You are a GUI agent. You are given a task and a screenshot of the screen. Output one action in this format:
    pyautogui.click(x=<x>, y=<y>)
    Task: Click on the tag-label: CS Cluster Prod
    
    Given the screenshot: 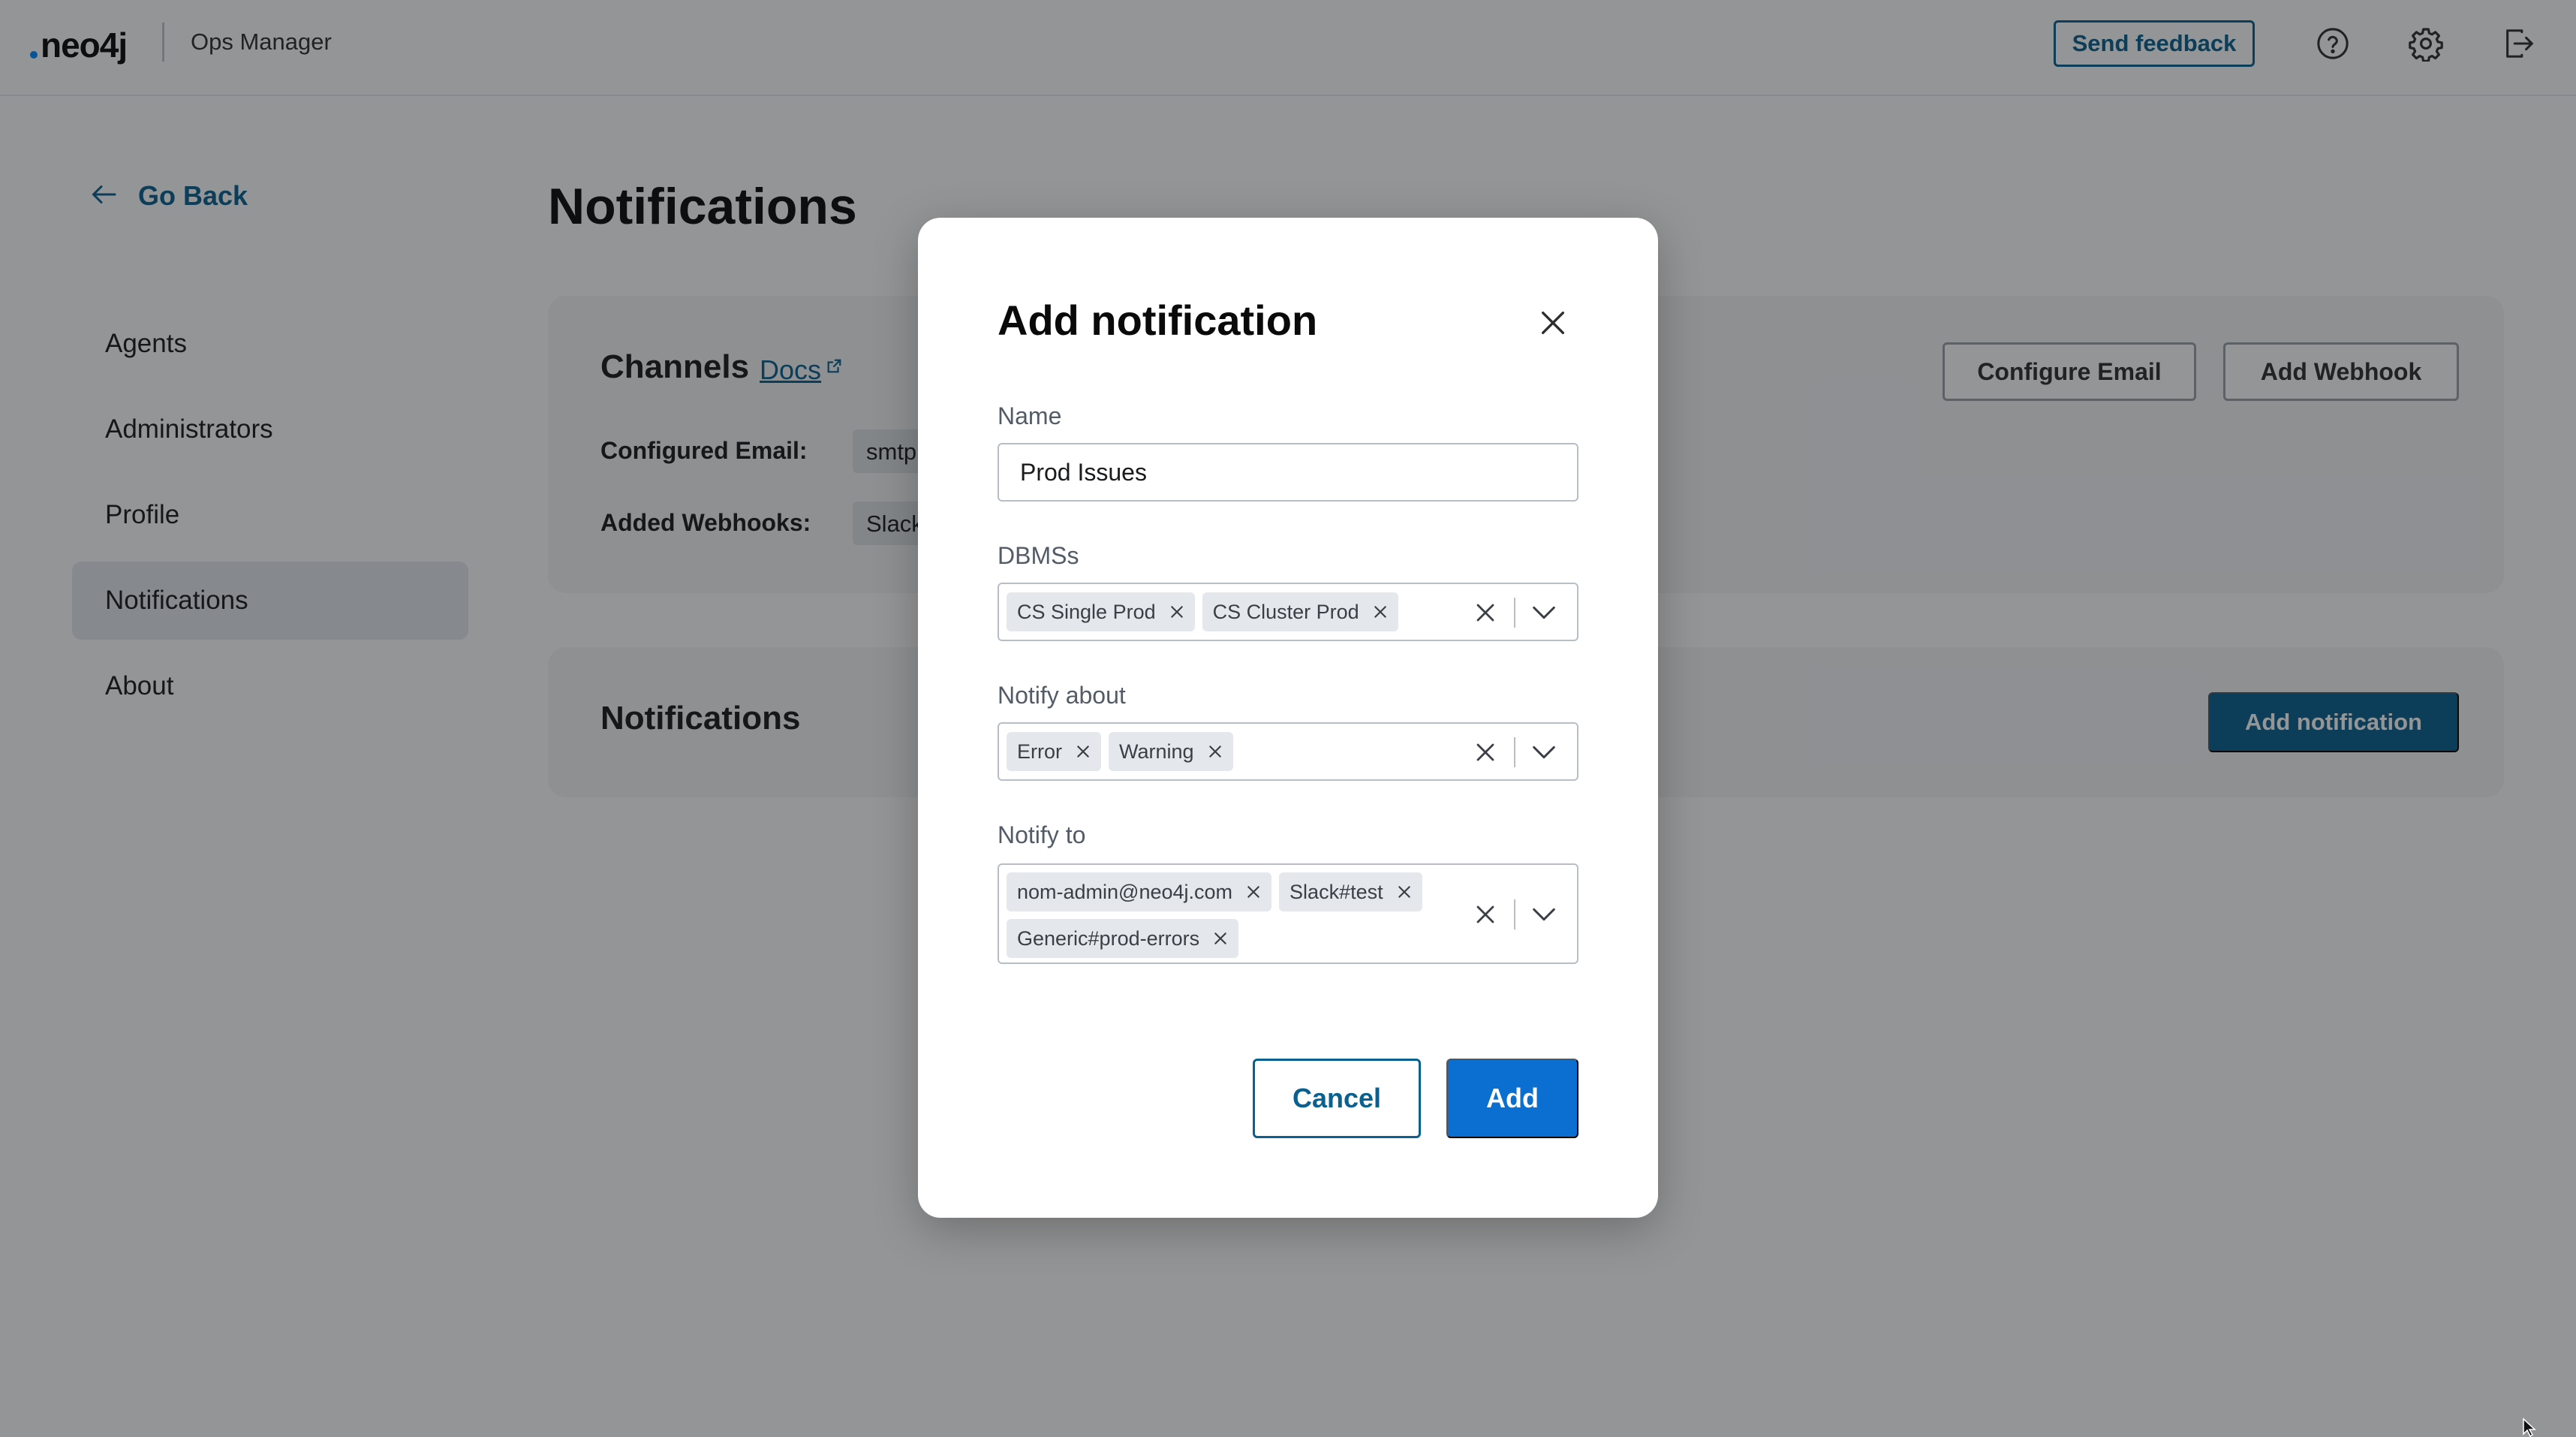 What is the action you would take?
    pyautogui.click(x=1285, y=611)
    